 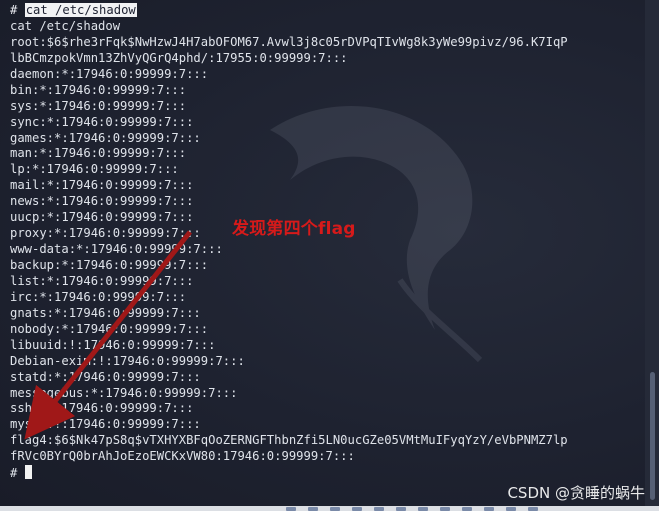 What do you see at coordinates (289, 186) in the screenshot?
I see `terminal-line: mail:*:17946:0:99999:7:::` at bounding box center [289, 186].